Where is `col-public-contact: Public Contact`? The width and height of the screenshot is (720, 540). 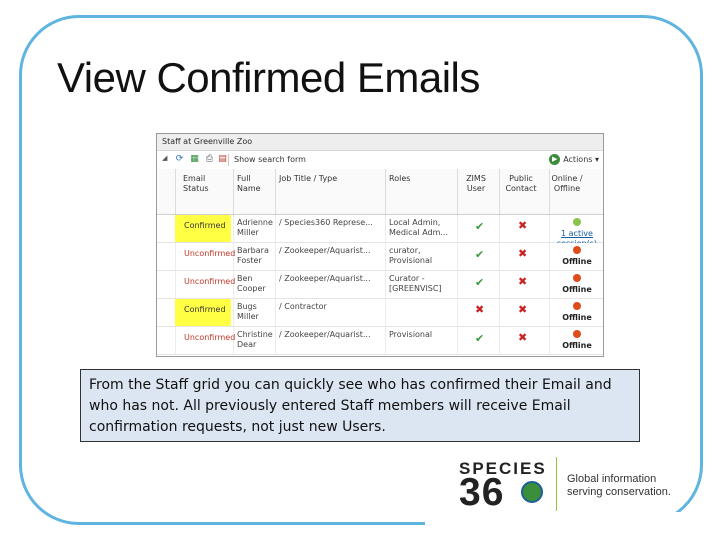
col-public-contact: Public Contact is located at coordinates (521, 184).